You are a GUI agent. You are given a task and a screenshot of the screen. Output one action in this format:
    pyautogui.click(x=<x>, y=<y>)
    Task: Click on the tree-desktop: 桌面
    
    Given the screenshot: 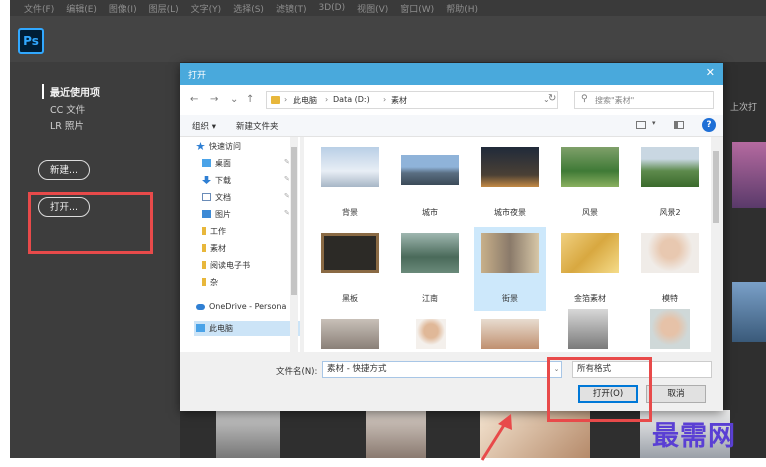 What is the action you would take?
    pyautogui.click(x=216, y=163)
    